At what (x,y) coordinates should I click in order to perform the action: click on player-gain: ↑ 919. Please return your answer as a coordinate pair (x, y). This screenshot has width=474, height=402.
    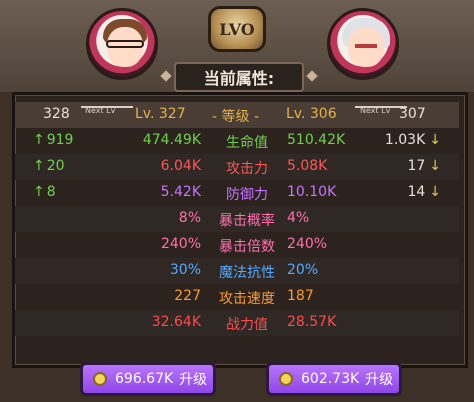
    Looking at the image, I should click on (53, 140).